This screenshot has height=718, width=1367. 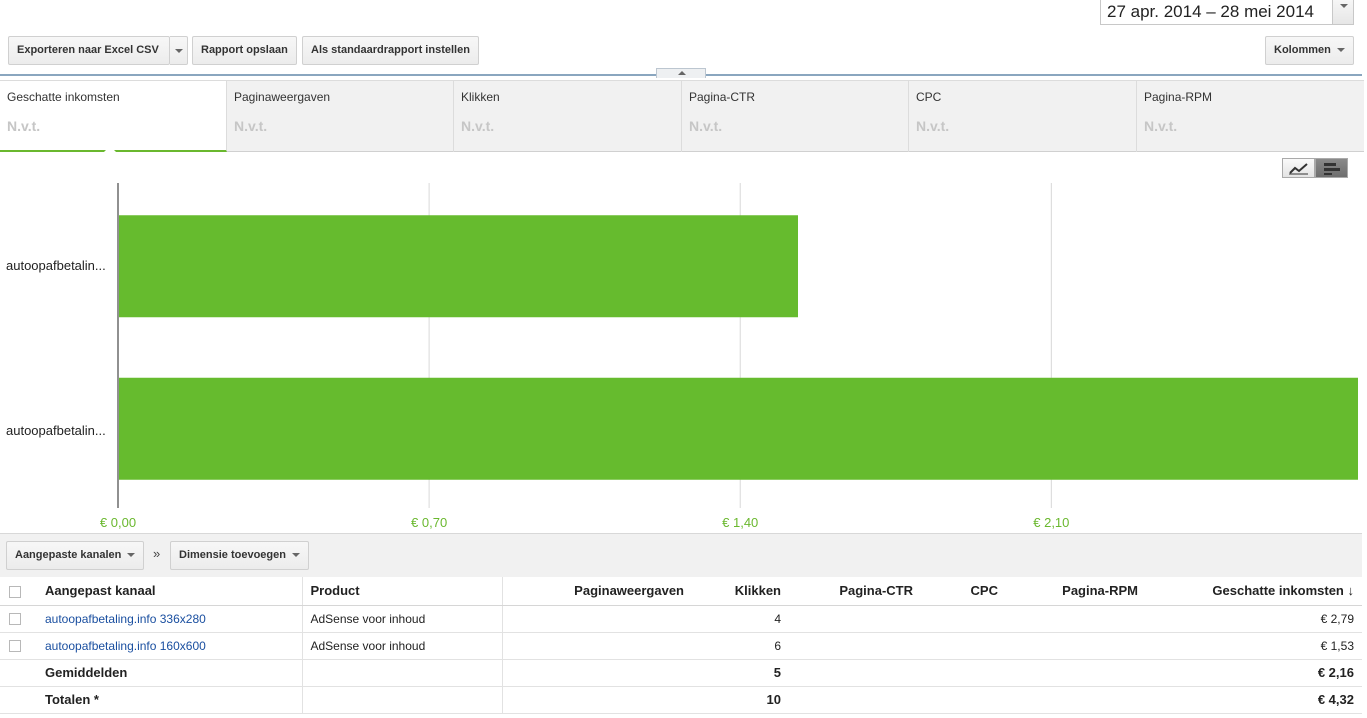 What do you see at coordinates (602, 591) in the screenshot?
I see `header-pageviews: Paginaweergaven` at bounding box center [602, 591].